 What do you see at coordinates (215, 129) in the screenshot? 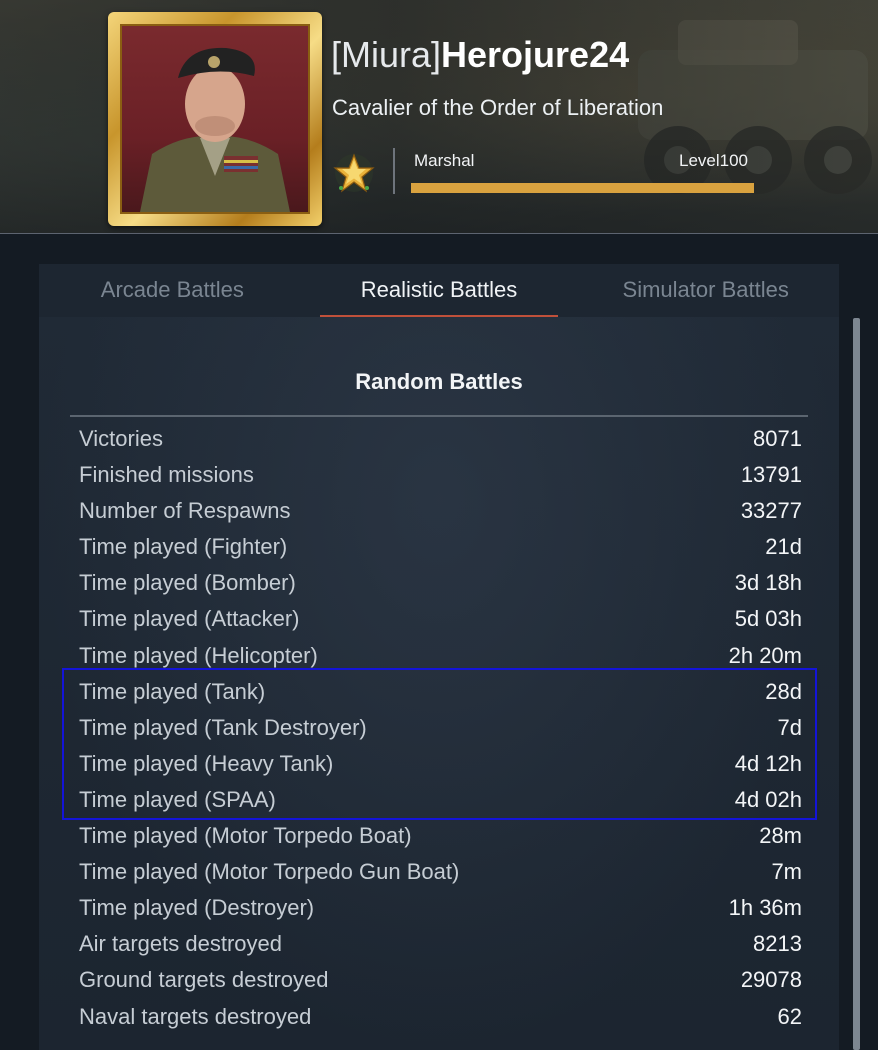
I see `commander-portrait-image` at bounding box center [215, 129].